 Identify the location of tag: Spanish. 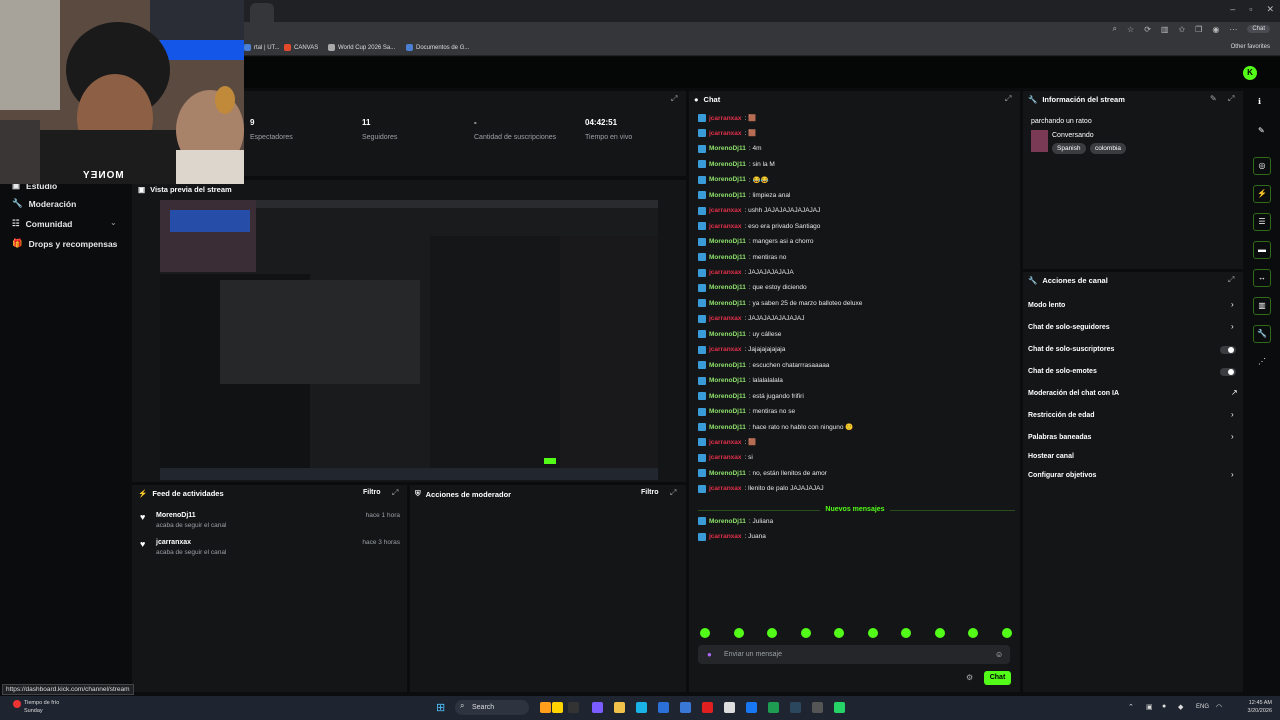
(1069, 148).